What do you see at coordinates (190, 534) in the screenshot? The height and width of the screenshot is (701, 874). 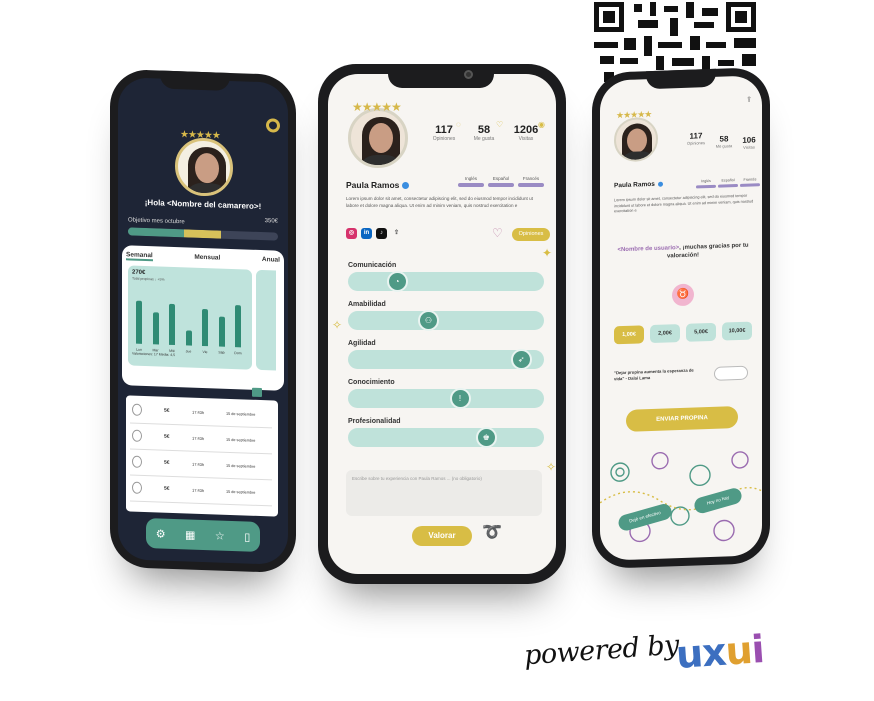 I see `qr-icon: ▦` at bounding box center [190, 534].